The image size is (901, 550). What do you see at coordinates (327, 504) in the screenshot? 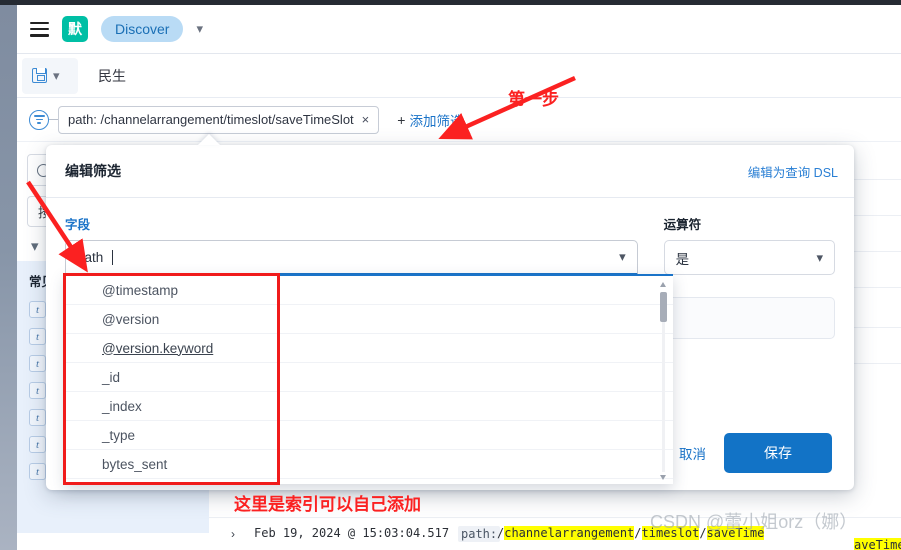
I see `annotation-index-hint: 这里是索引可以自己添加` at bounding box center [327, 504].